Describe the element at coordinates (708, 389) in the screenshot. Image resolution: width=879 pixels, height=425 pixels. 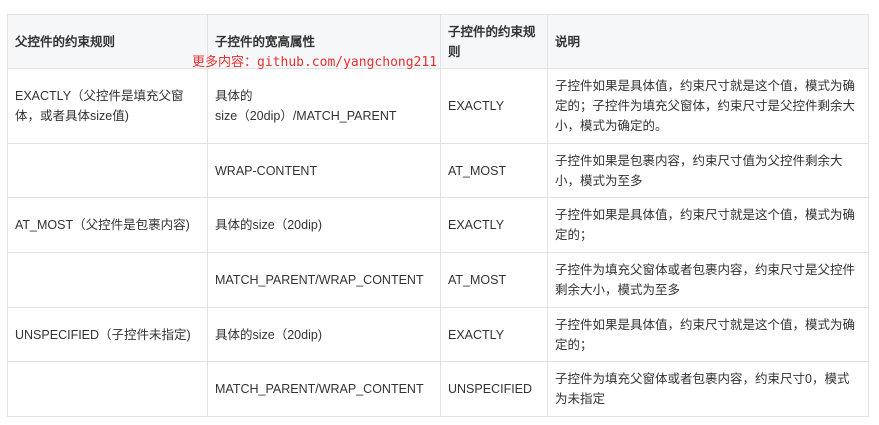
I see `cell-description: 子控件为填充父窗体或者包裹内容，约束尺寸0，模式为未指定` at that location.